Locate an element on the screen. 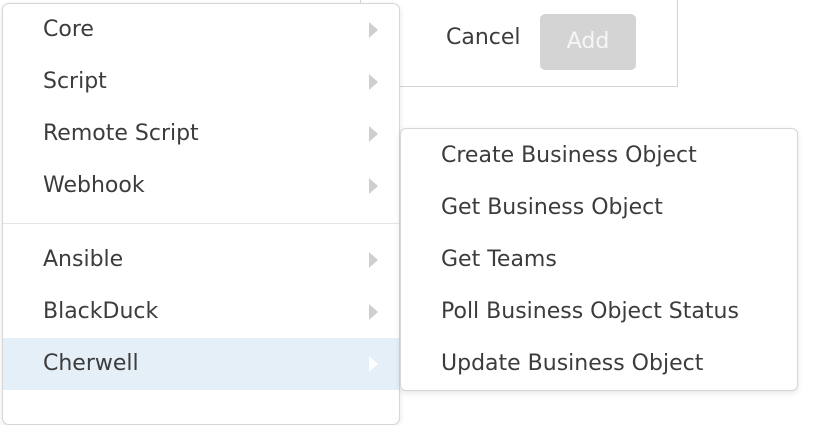  submenu-item-label: Create Business Object is located at coordinates (569, 155).